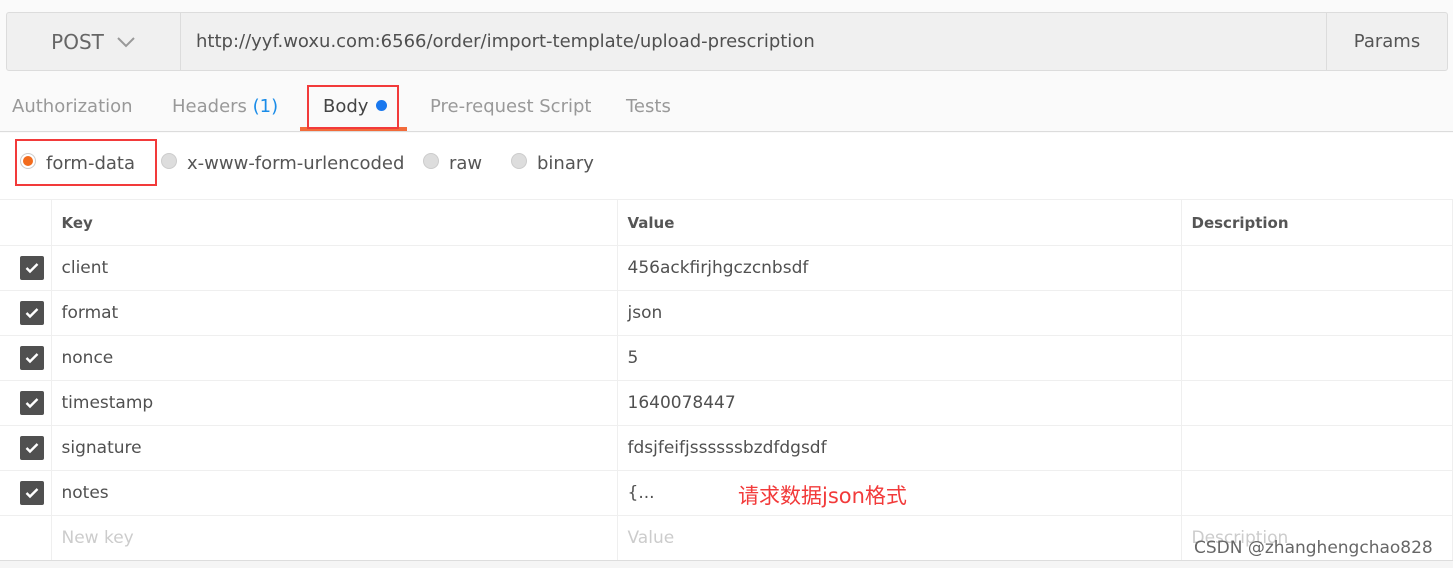 The height and width of the screenshot is (568, 1453). I want to click on table-row: nonce 5, so click(726, 358).